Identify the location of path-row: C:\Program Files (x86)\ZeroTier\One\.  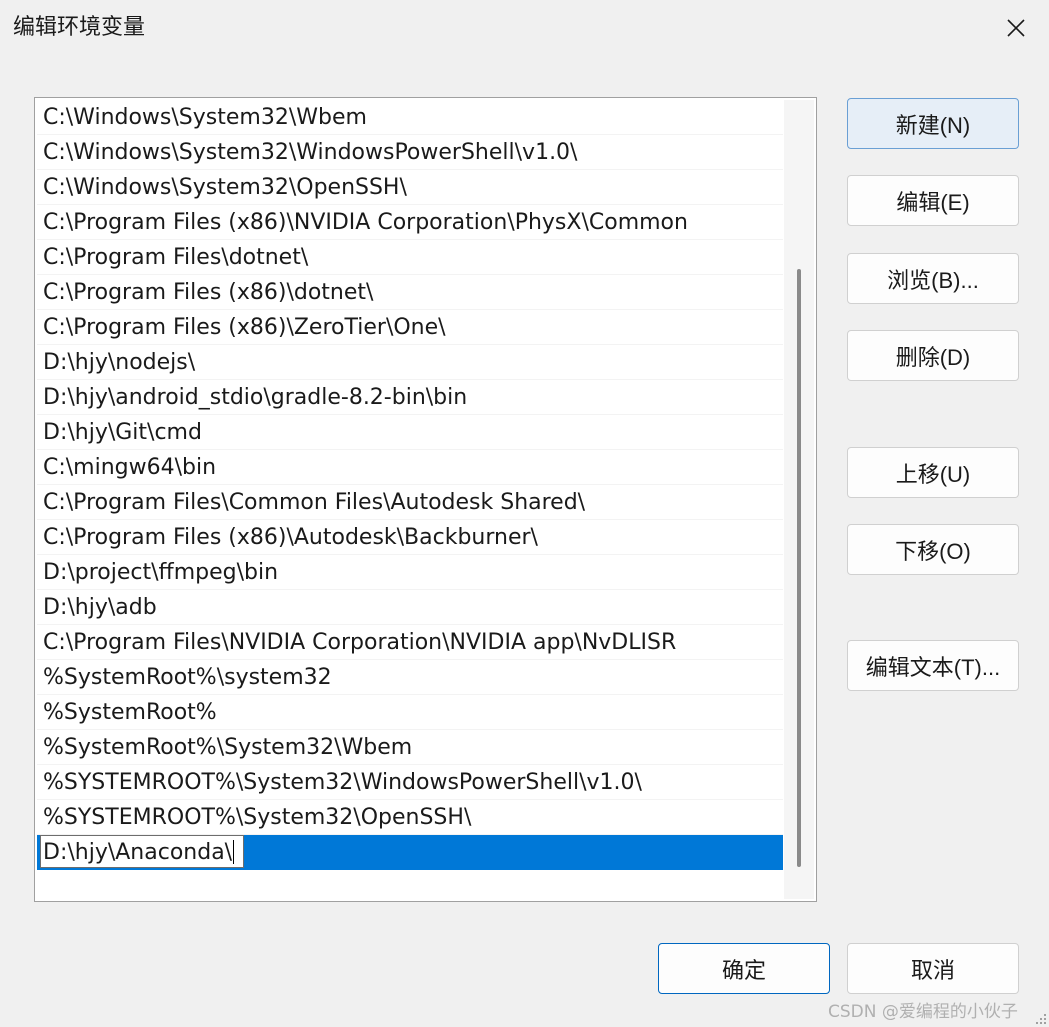
(410, 327).